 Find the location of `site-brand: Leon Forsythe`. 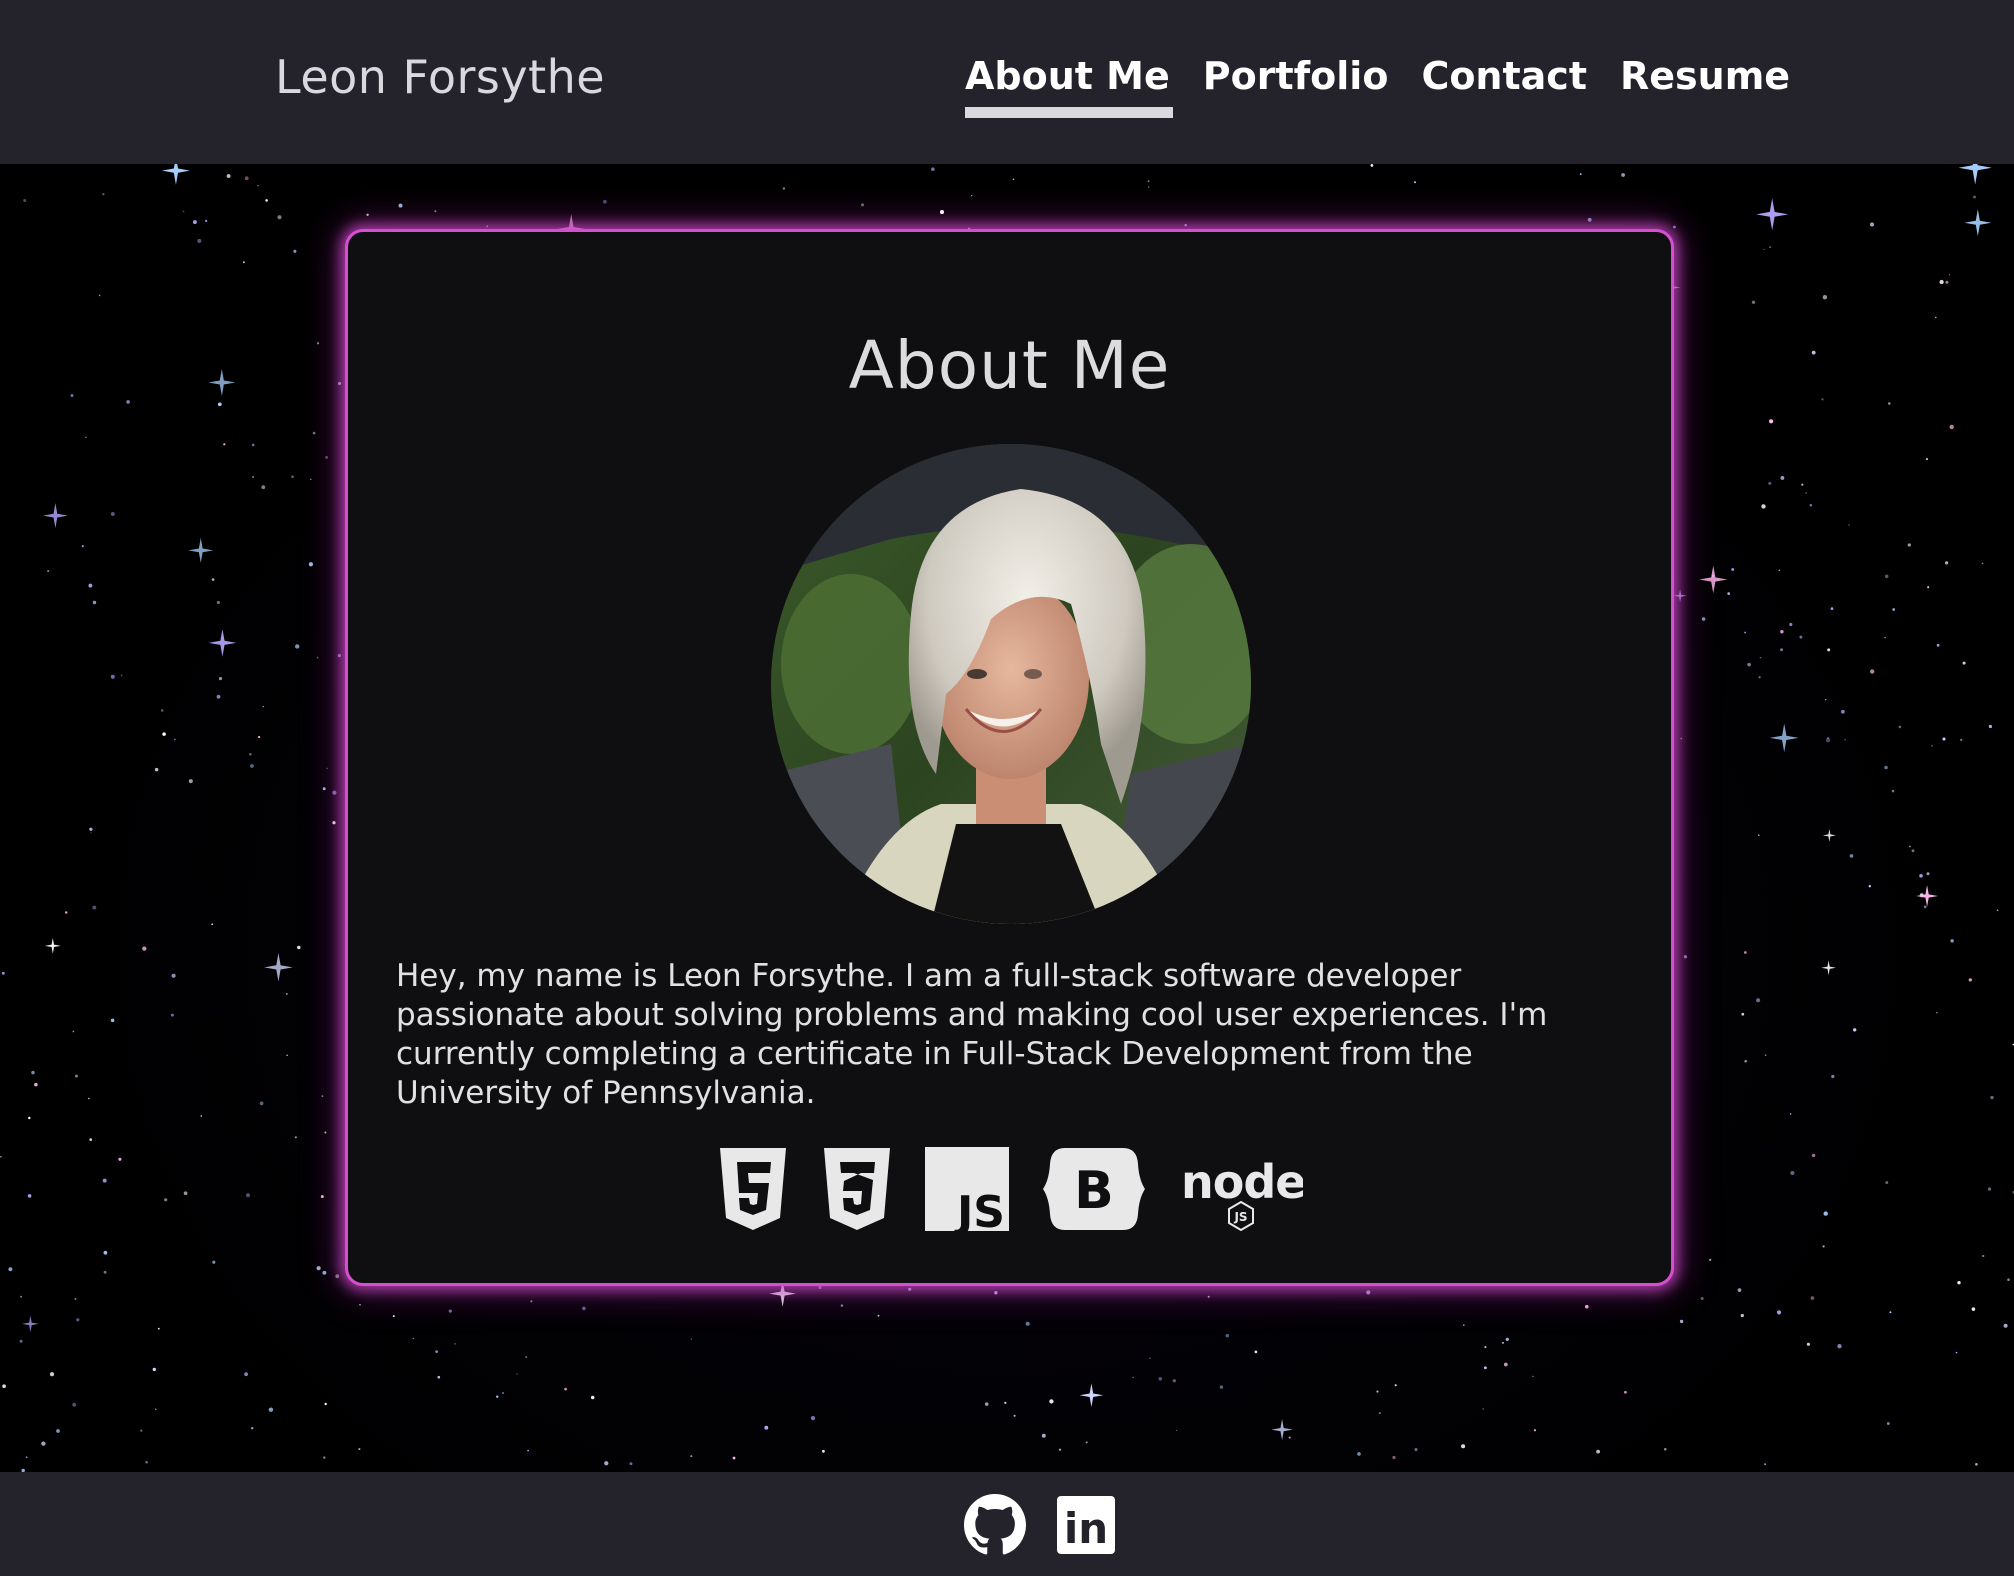

site-brand: Leon Forsythe is located at coordinates (440, 77).